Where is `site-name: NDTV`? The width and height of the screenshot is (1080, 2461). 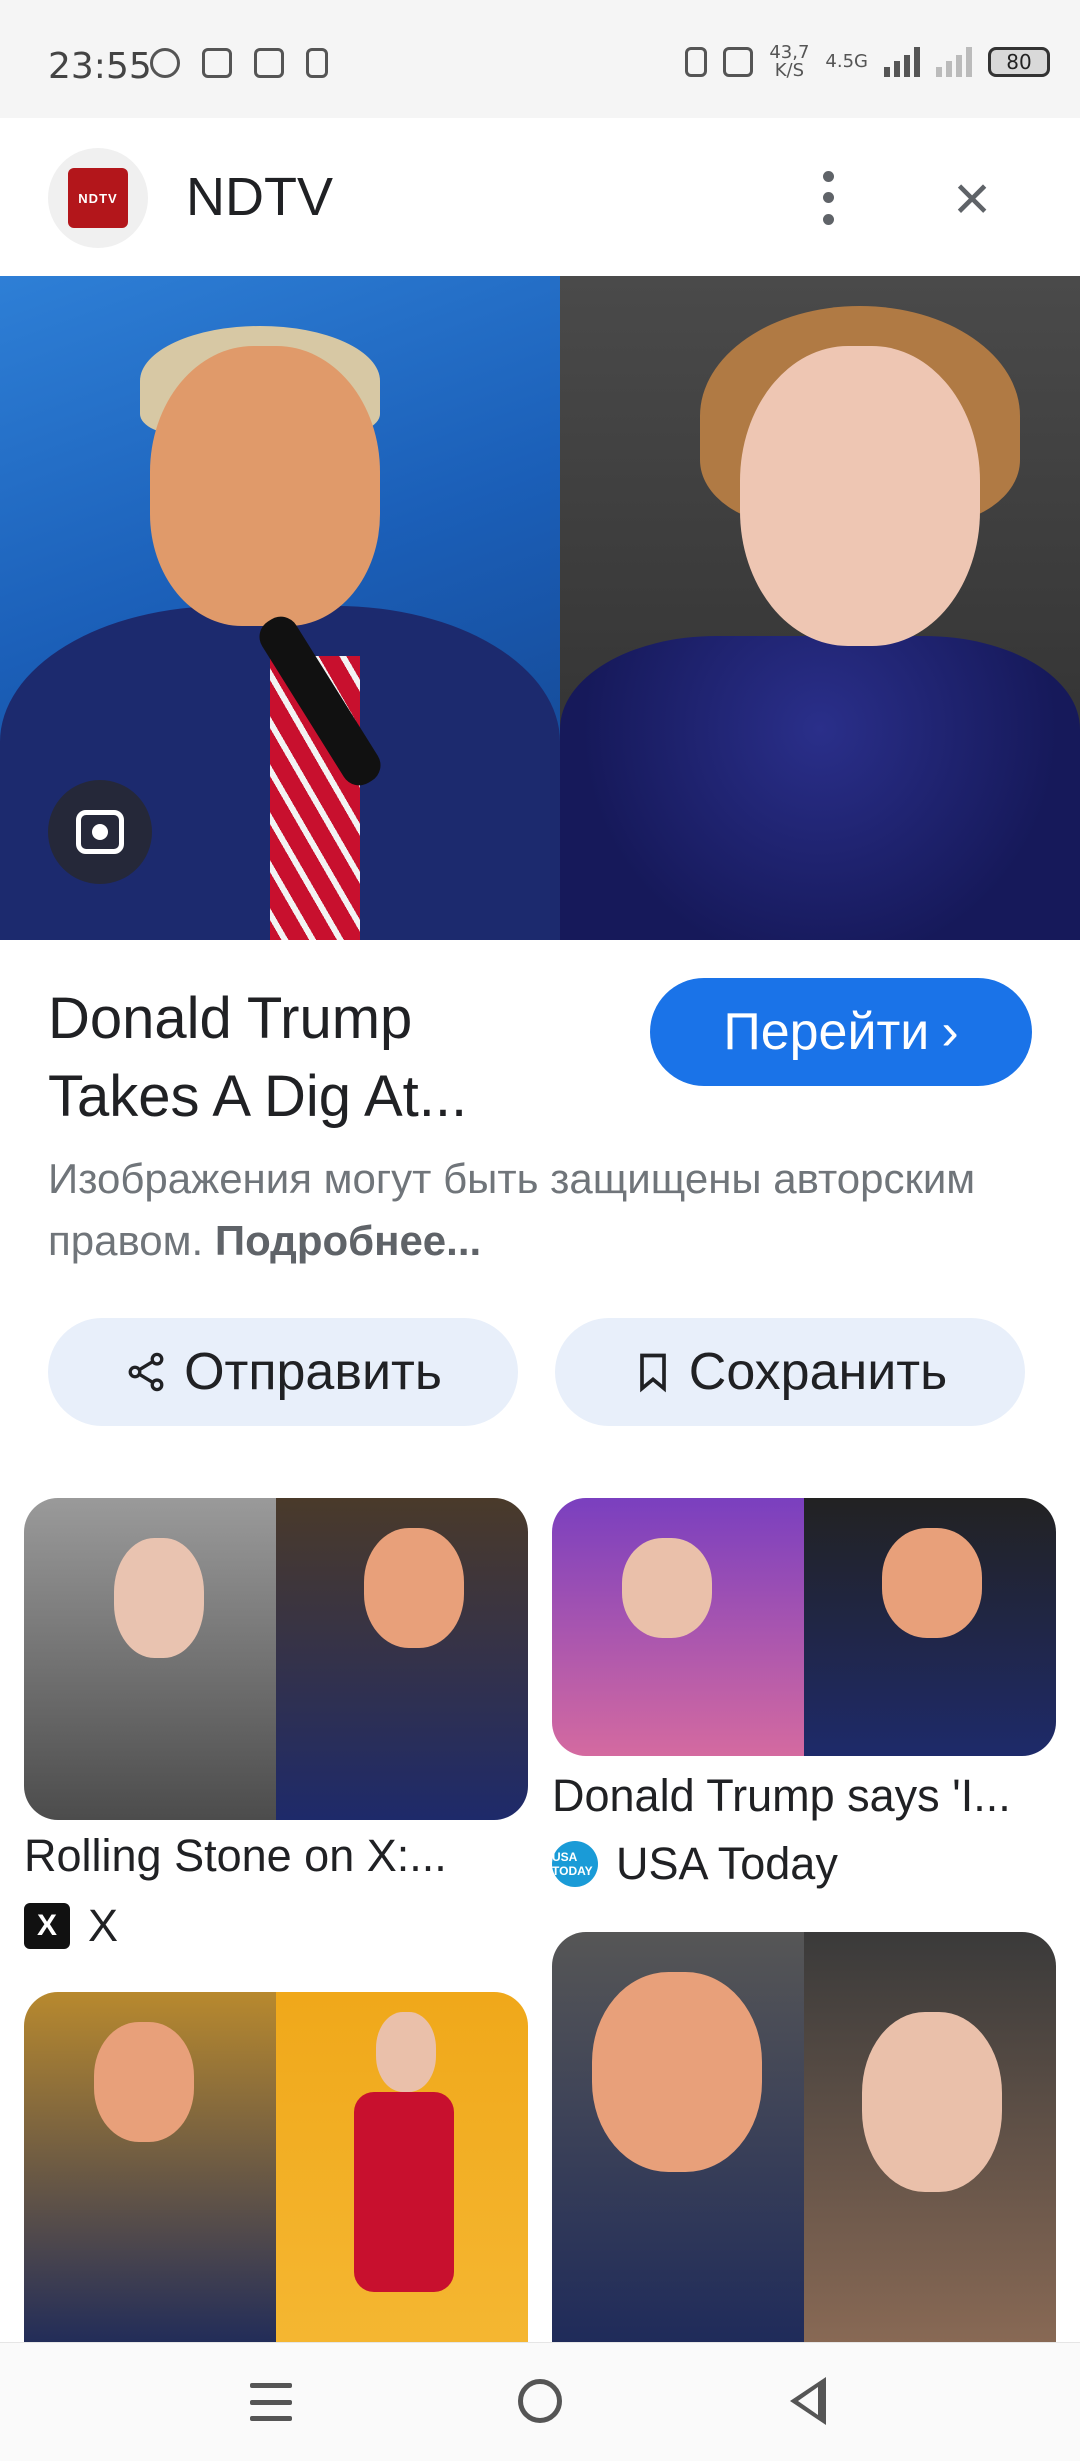 site-name: NDTV is located at coordinates (259, 197).